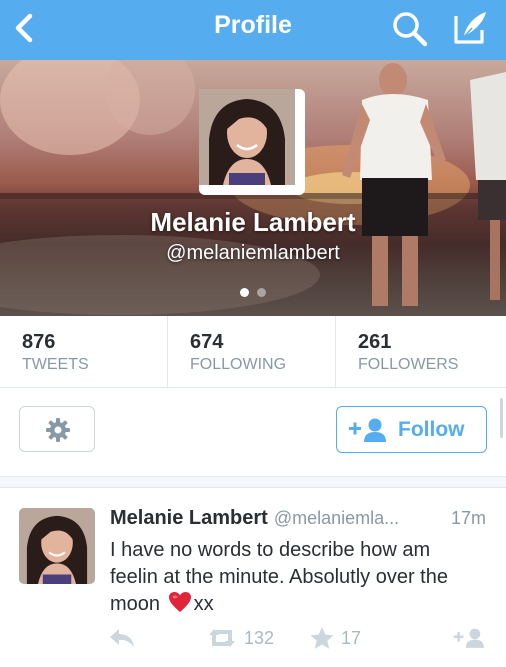 This screenshot has width=506, height=667. Describe the element at coordinates (203, 604) in the screenshot. I see `tweet-text-tail: xx` at that location.